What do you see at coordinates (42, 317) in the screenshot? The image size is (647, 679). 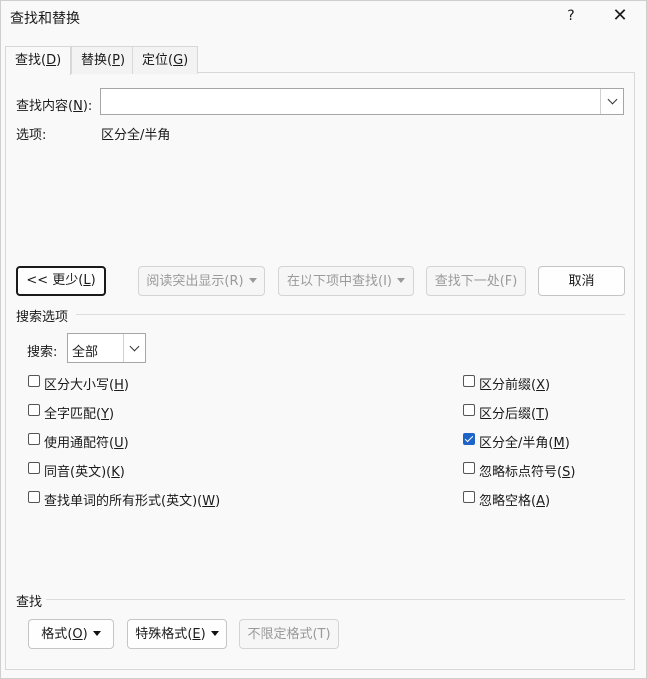 I see `search-options-title: 搜索选项` at bounding box center [42, 317].